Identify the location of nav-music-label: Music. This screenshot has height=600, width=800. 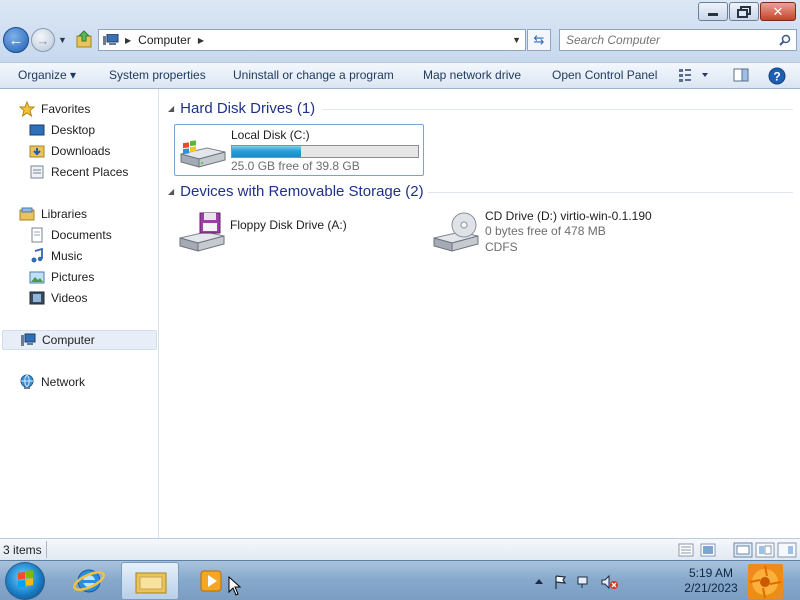
(67, 256).